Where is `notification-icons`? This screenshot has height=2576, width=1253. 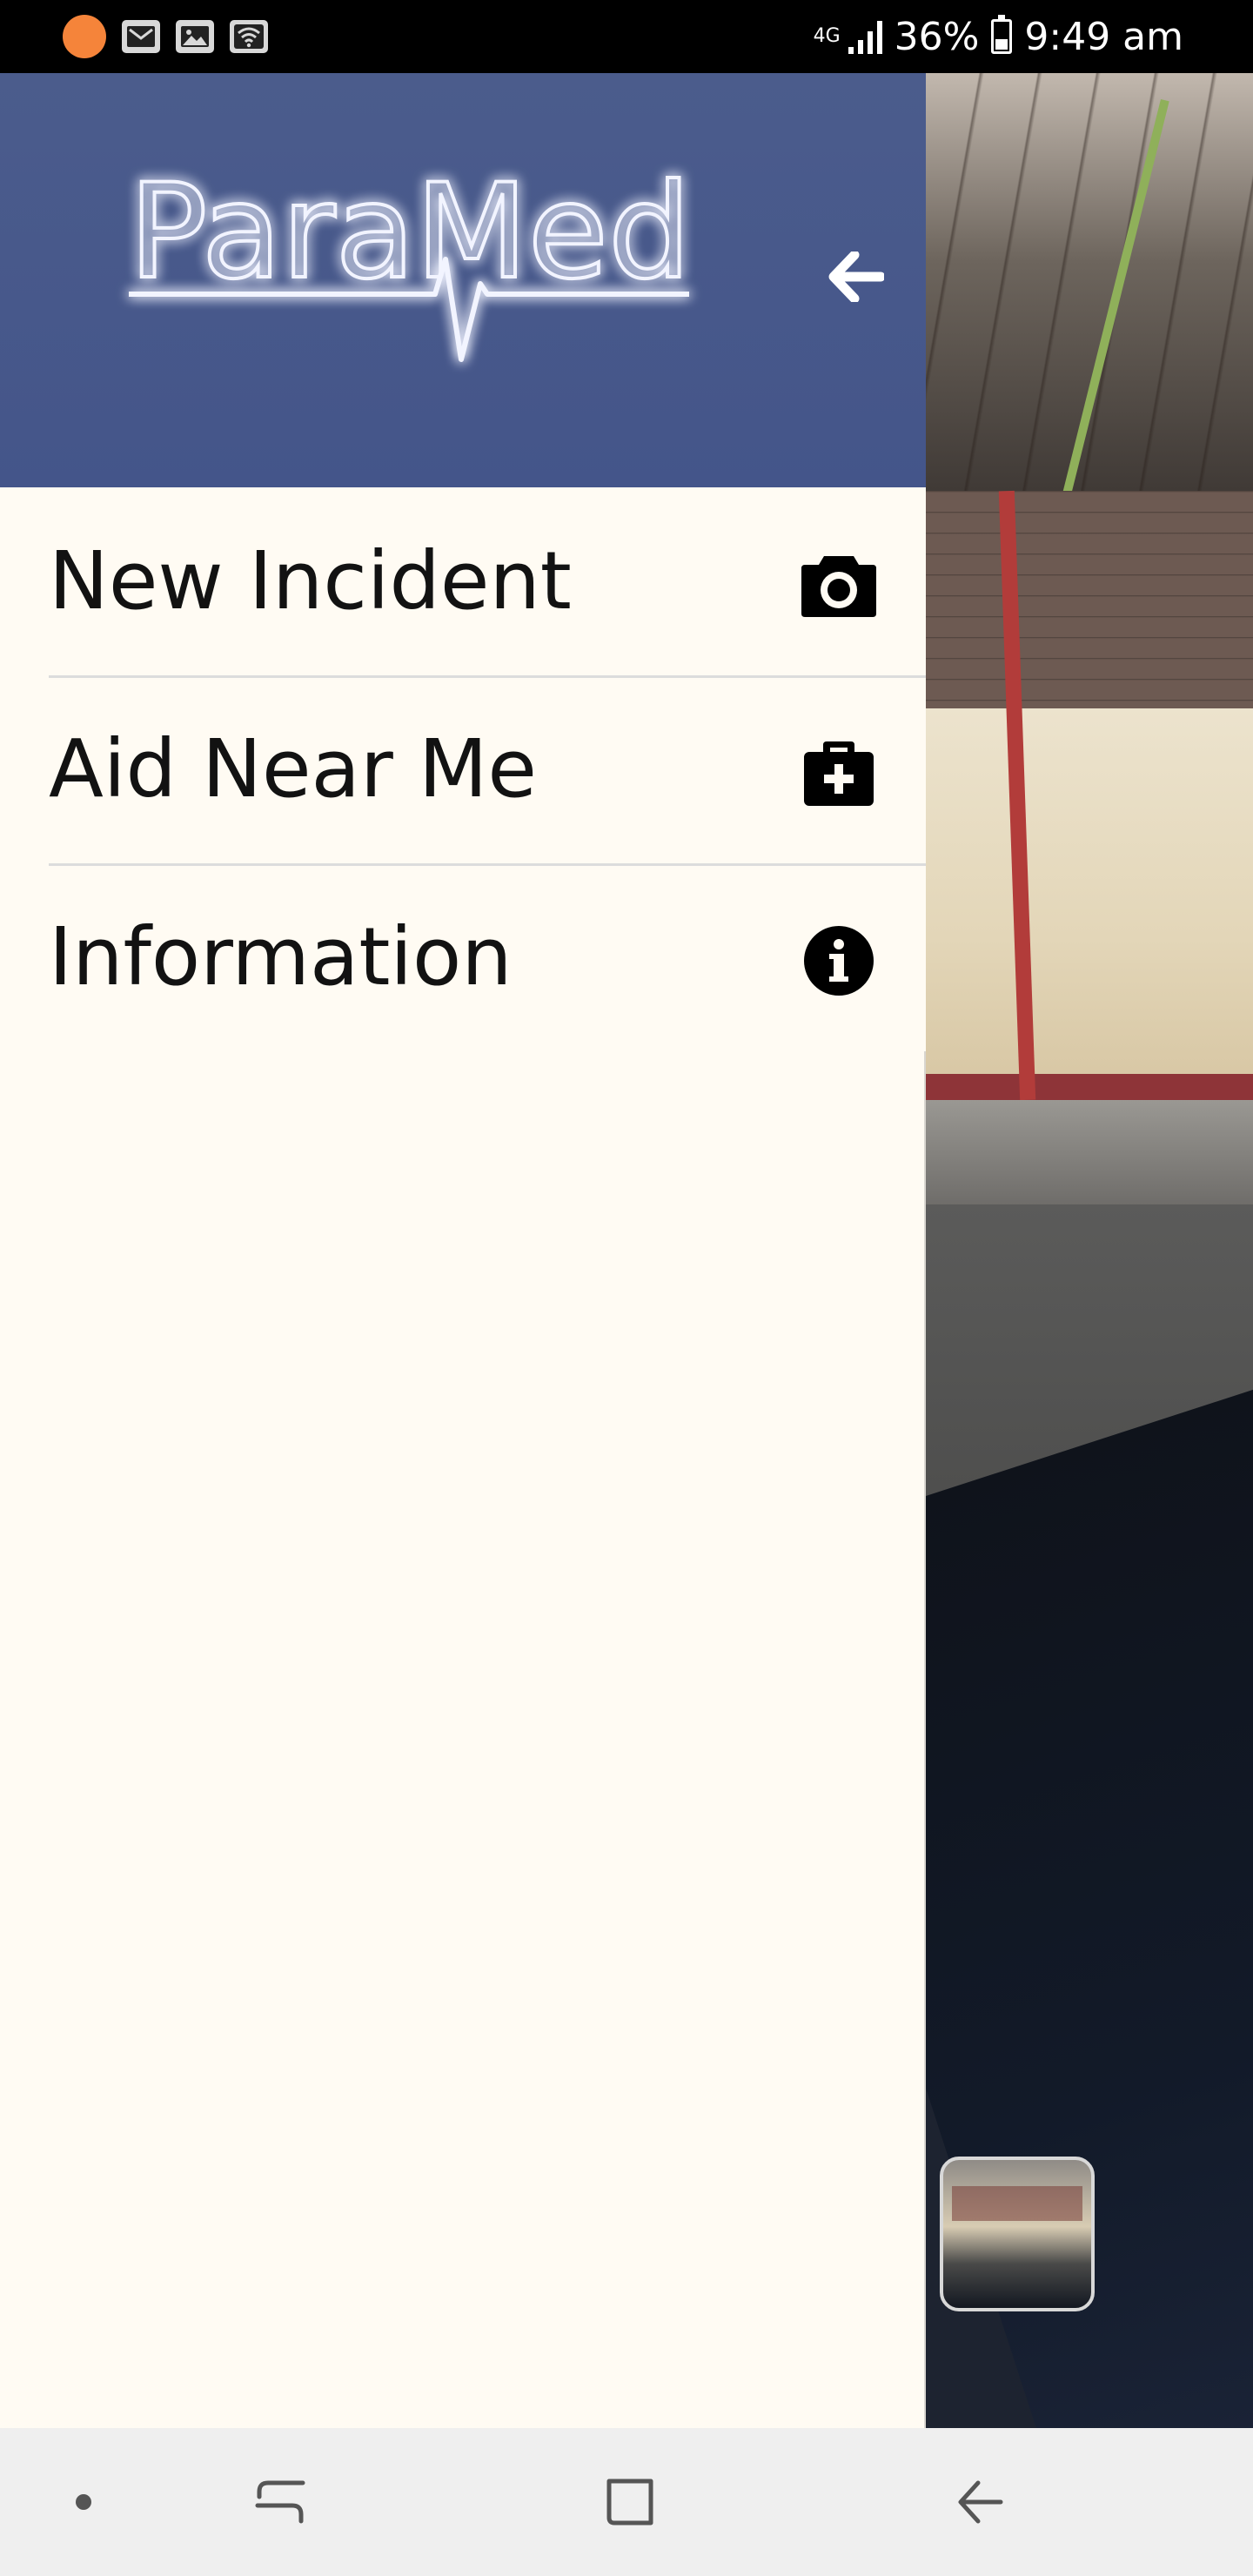 notification-icons is located at coordinates (165, 37).